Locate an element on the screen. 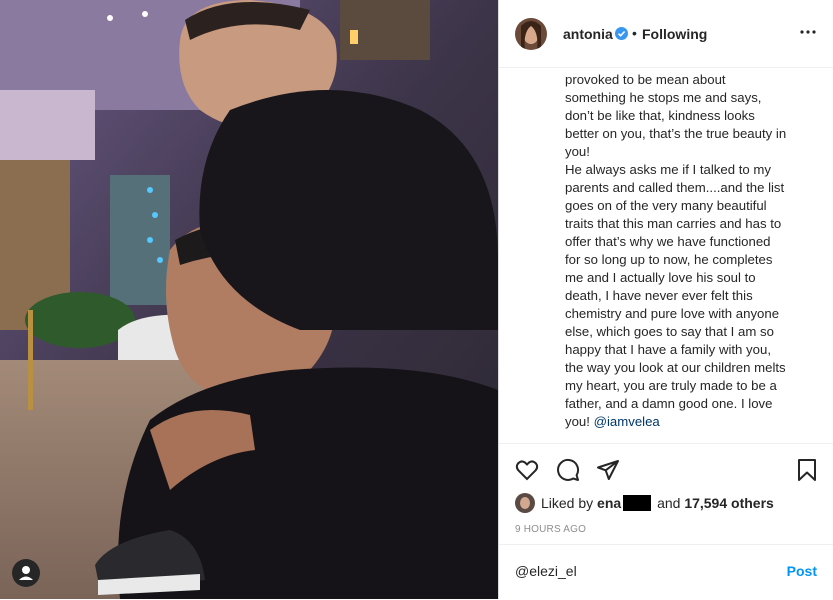 This screenshot has width=833, height=600. redaction-box is located at coordinates (637, 503).